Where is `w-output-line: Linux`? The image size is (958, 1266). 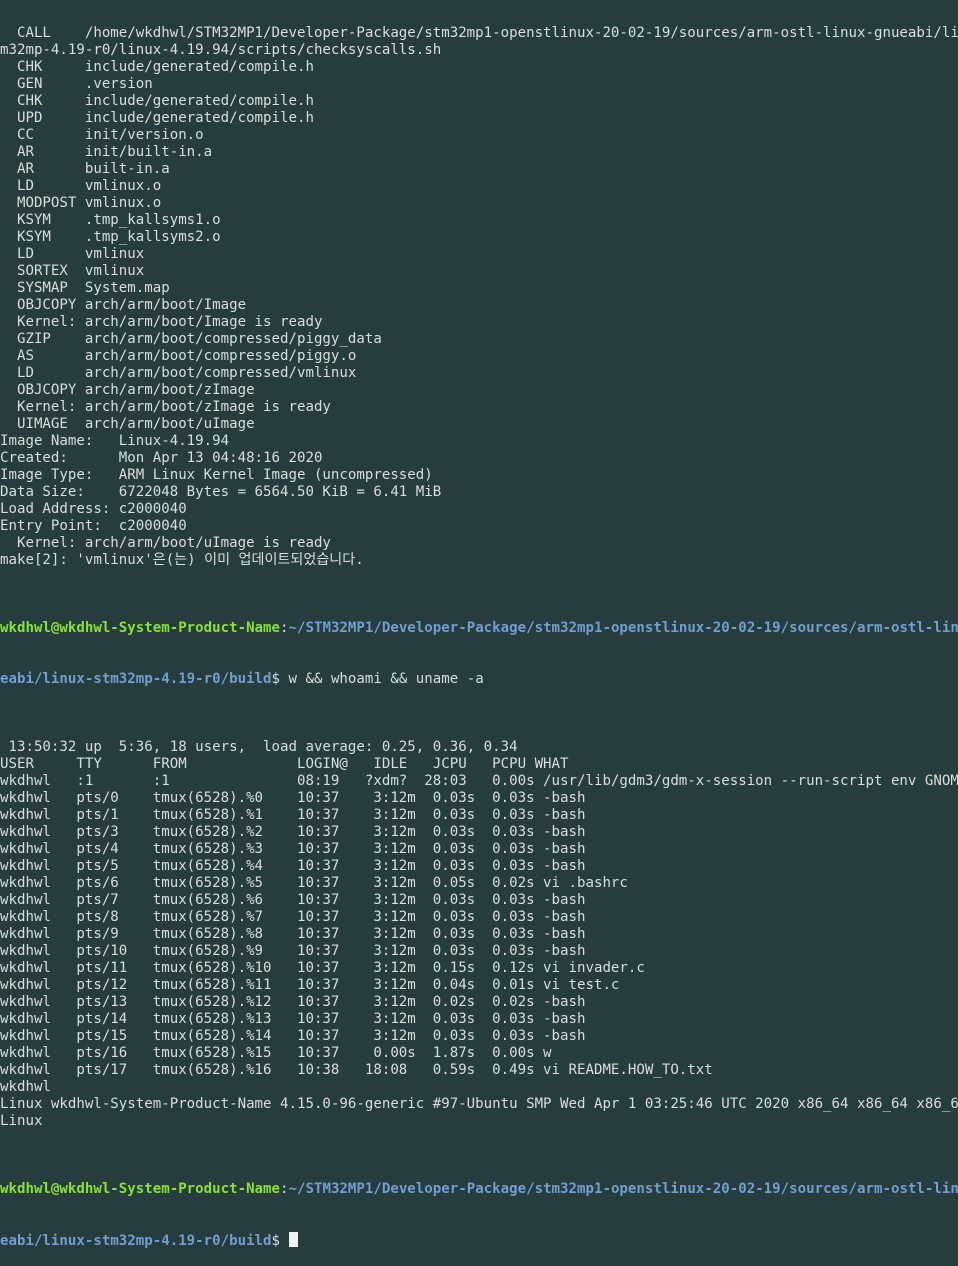 w-output-line: Linux is located at coordinates (21, 1121).